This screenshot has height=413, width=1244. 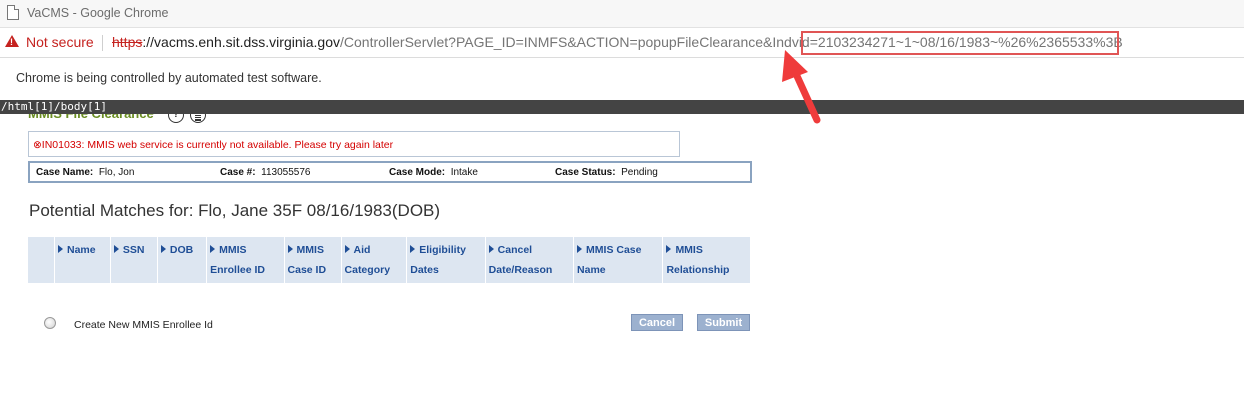 What do you see at coordinates (807, 98) in the screenshot?
I see `annotation-arrow-shaft` at bounding box center [807, 98].